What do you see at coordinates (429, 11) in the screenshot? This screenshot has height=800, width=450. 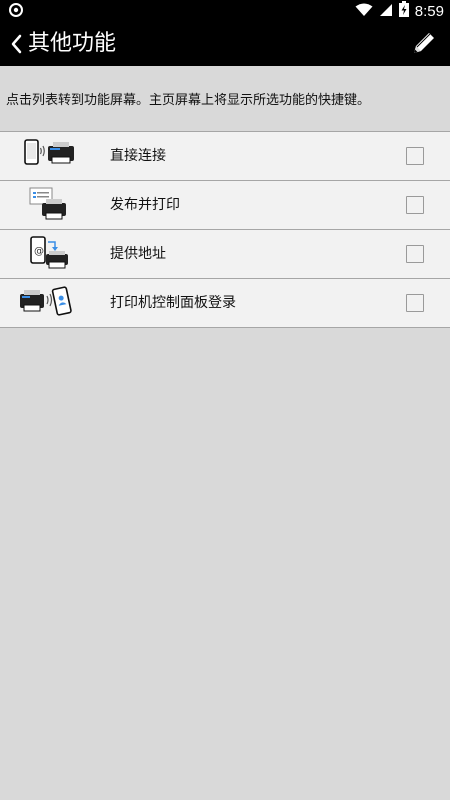 I see `status-time: 8:59` at bounding box center [429, 11].